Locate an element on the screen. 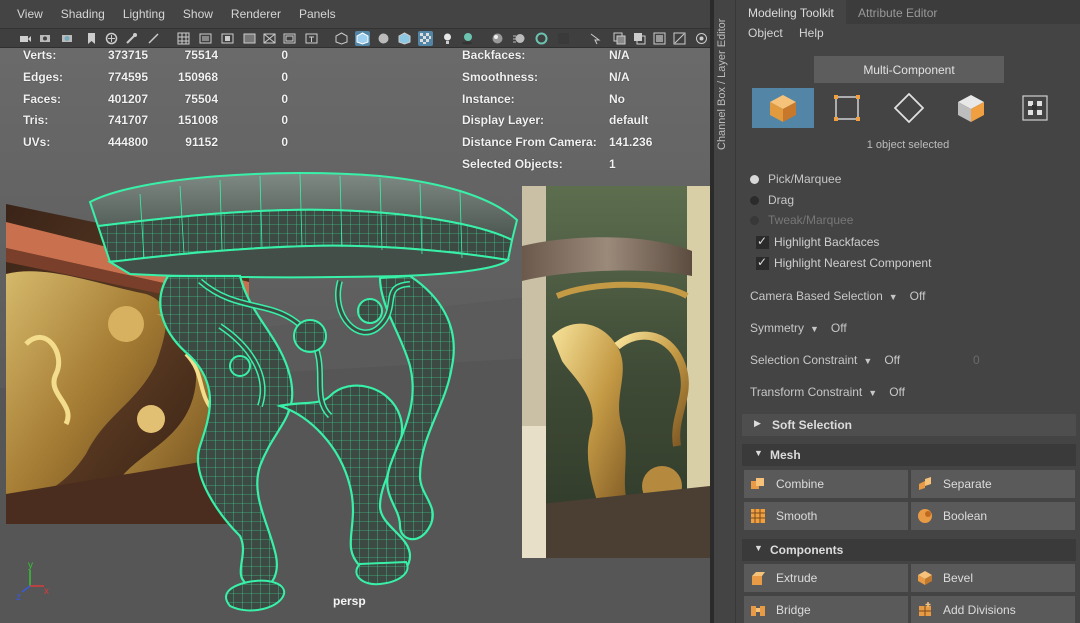 Image resolution: width=1080 pixels, height=623 pixels. checkbox-label: Highlight Nearest Component is located at coordinates (853, 263).